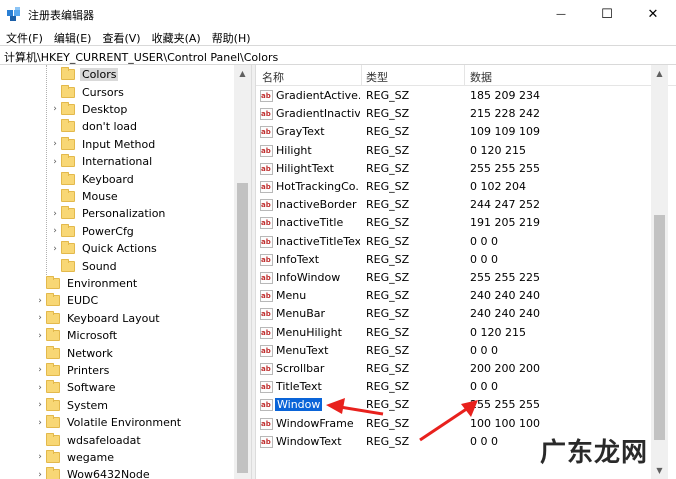  Describe the element at coordinates (72, 37) in the screenshot. I see `menu-edit: 编辑(E)` at that location.